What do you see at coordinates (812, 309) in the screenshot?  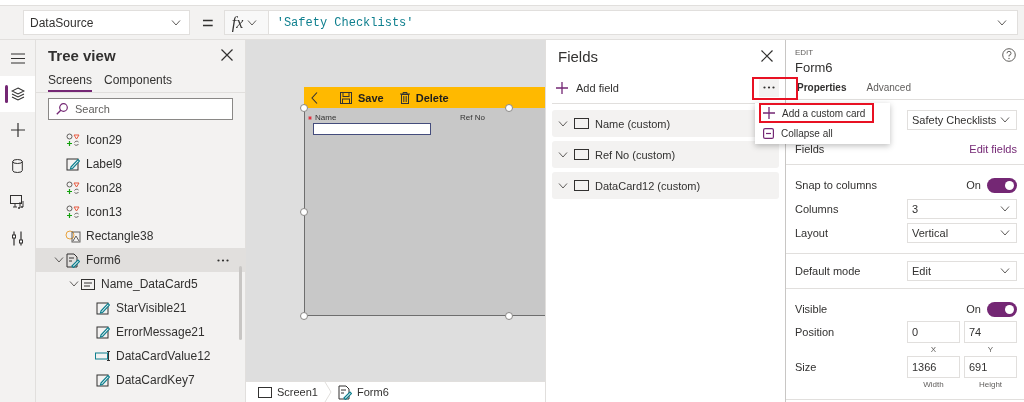 I see `property-label: Visible` at bounding box center [812, 309].